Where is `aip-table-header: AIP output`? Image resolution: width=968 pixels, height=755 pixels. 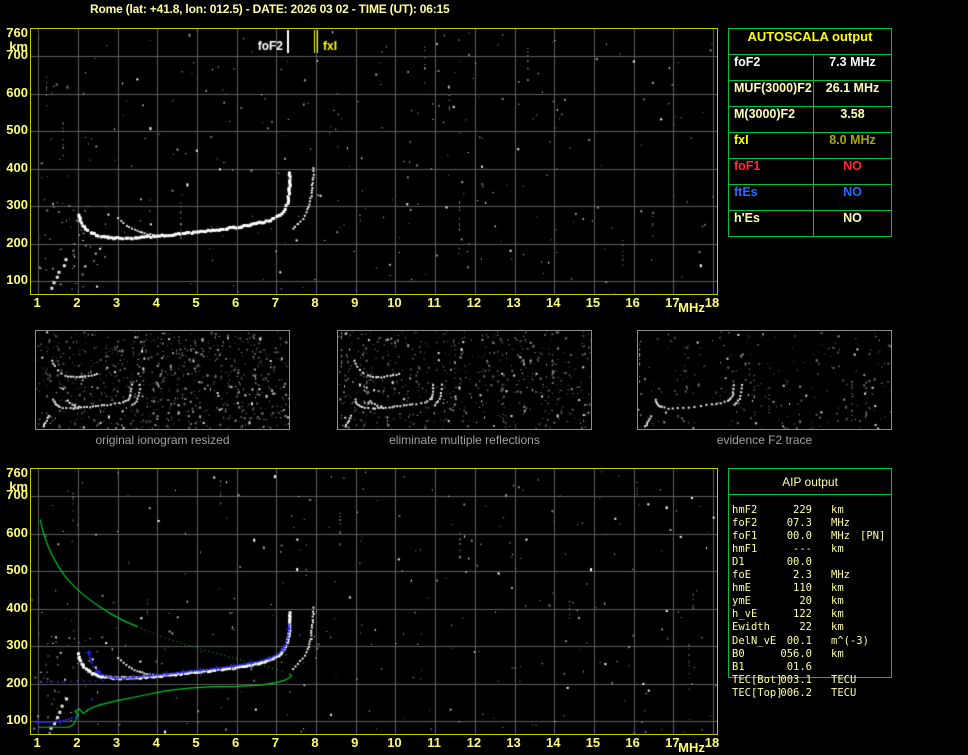
aip-table-header: AIP output is located at coordinates (810, 482).